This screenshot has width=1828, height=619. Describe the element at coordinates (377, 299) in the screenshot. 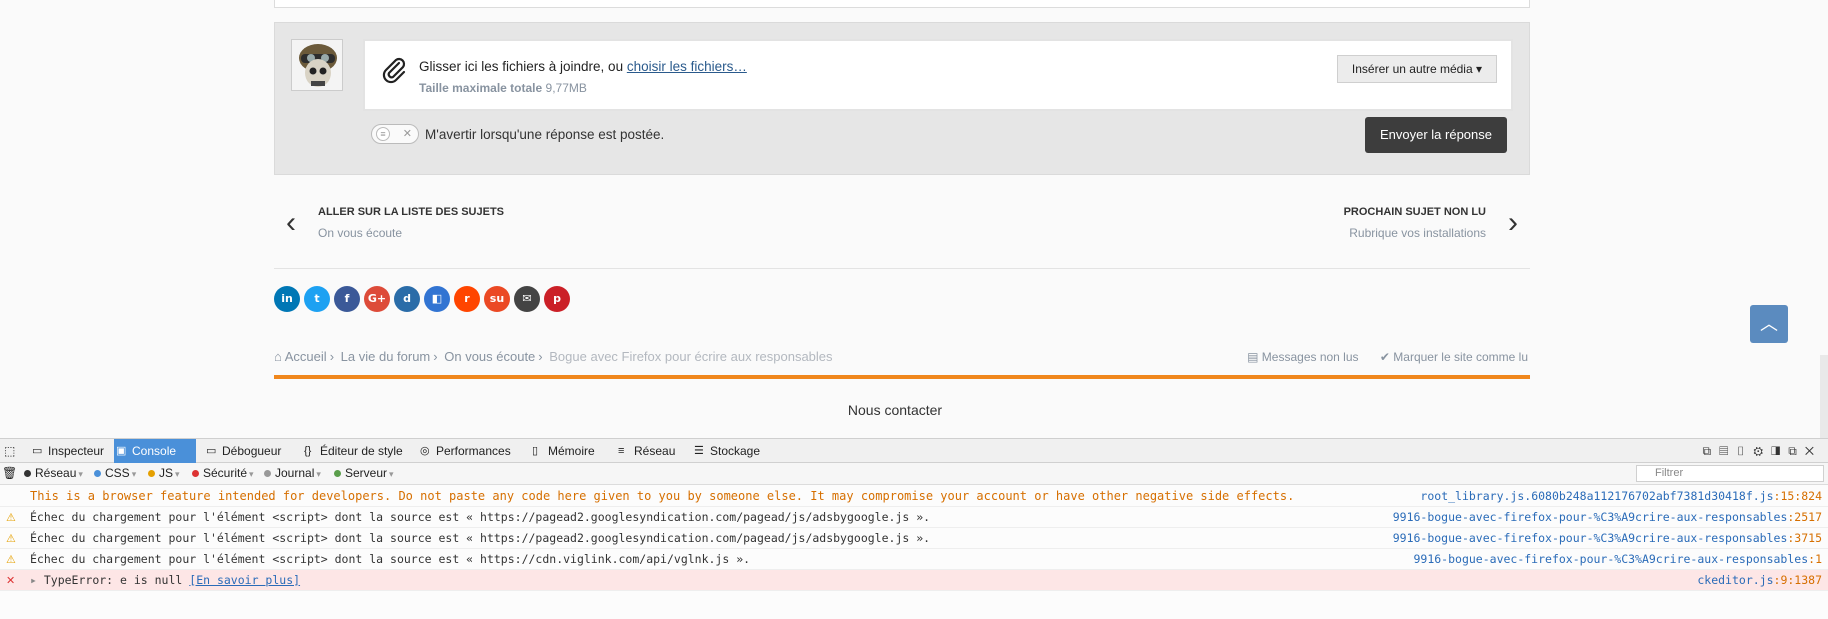

I see `google-plus-icon: G+` at that location.